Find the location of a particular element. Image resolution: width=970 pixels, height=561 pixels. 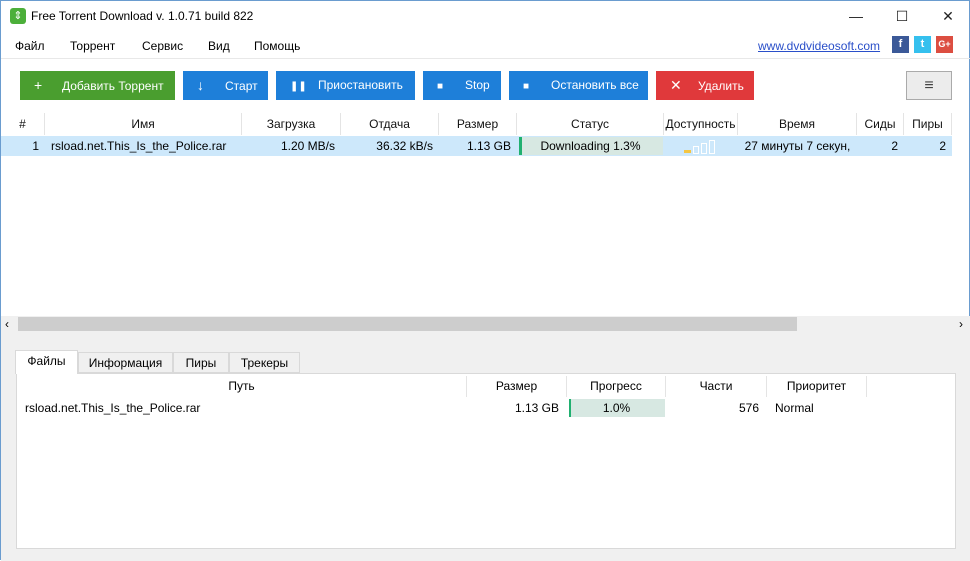

column-header-pieces: Части is located at coordinates (716, 386).